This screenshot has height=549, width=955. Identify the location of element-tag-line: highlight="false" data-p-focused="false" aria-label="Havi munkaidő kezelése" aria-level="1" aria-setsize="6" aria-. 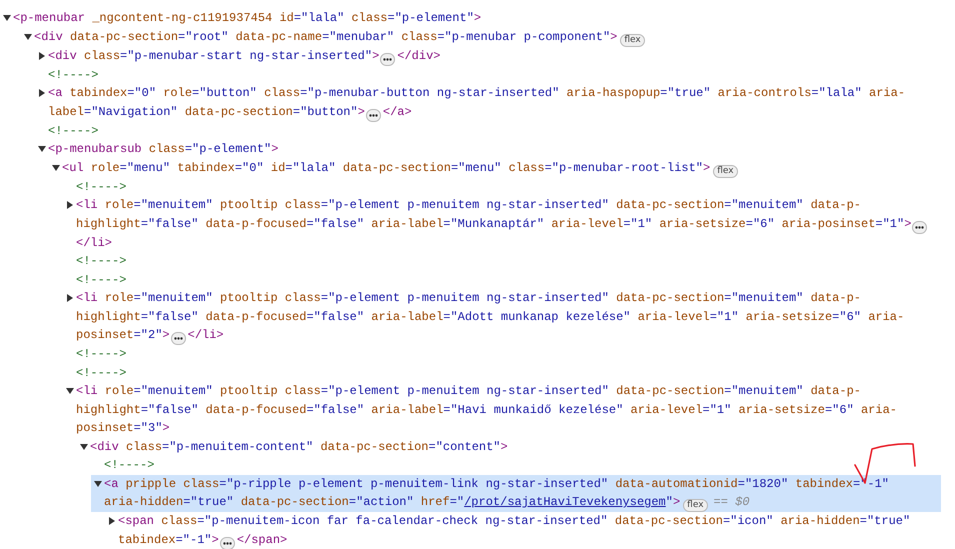
(508, 409).